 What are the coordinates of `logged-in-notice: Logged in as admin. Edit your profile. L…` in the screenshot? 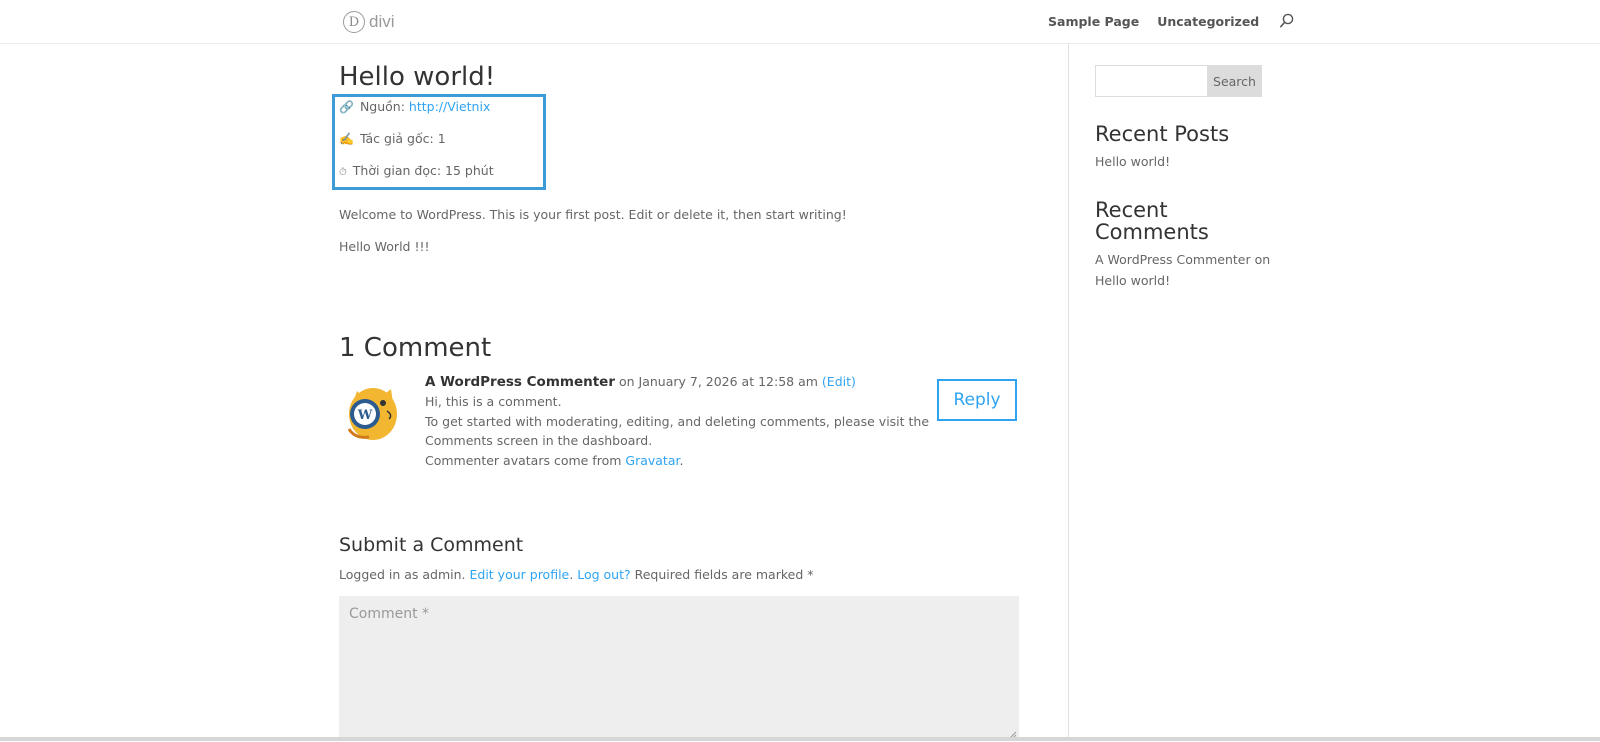 It's located at (576, 574).